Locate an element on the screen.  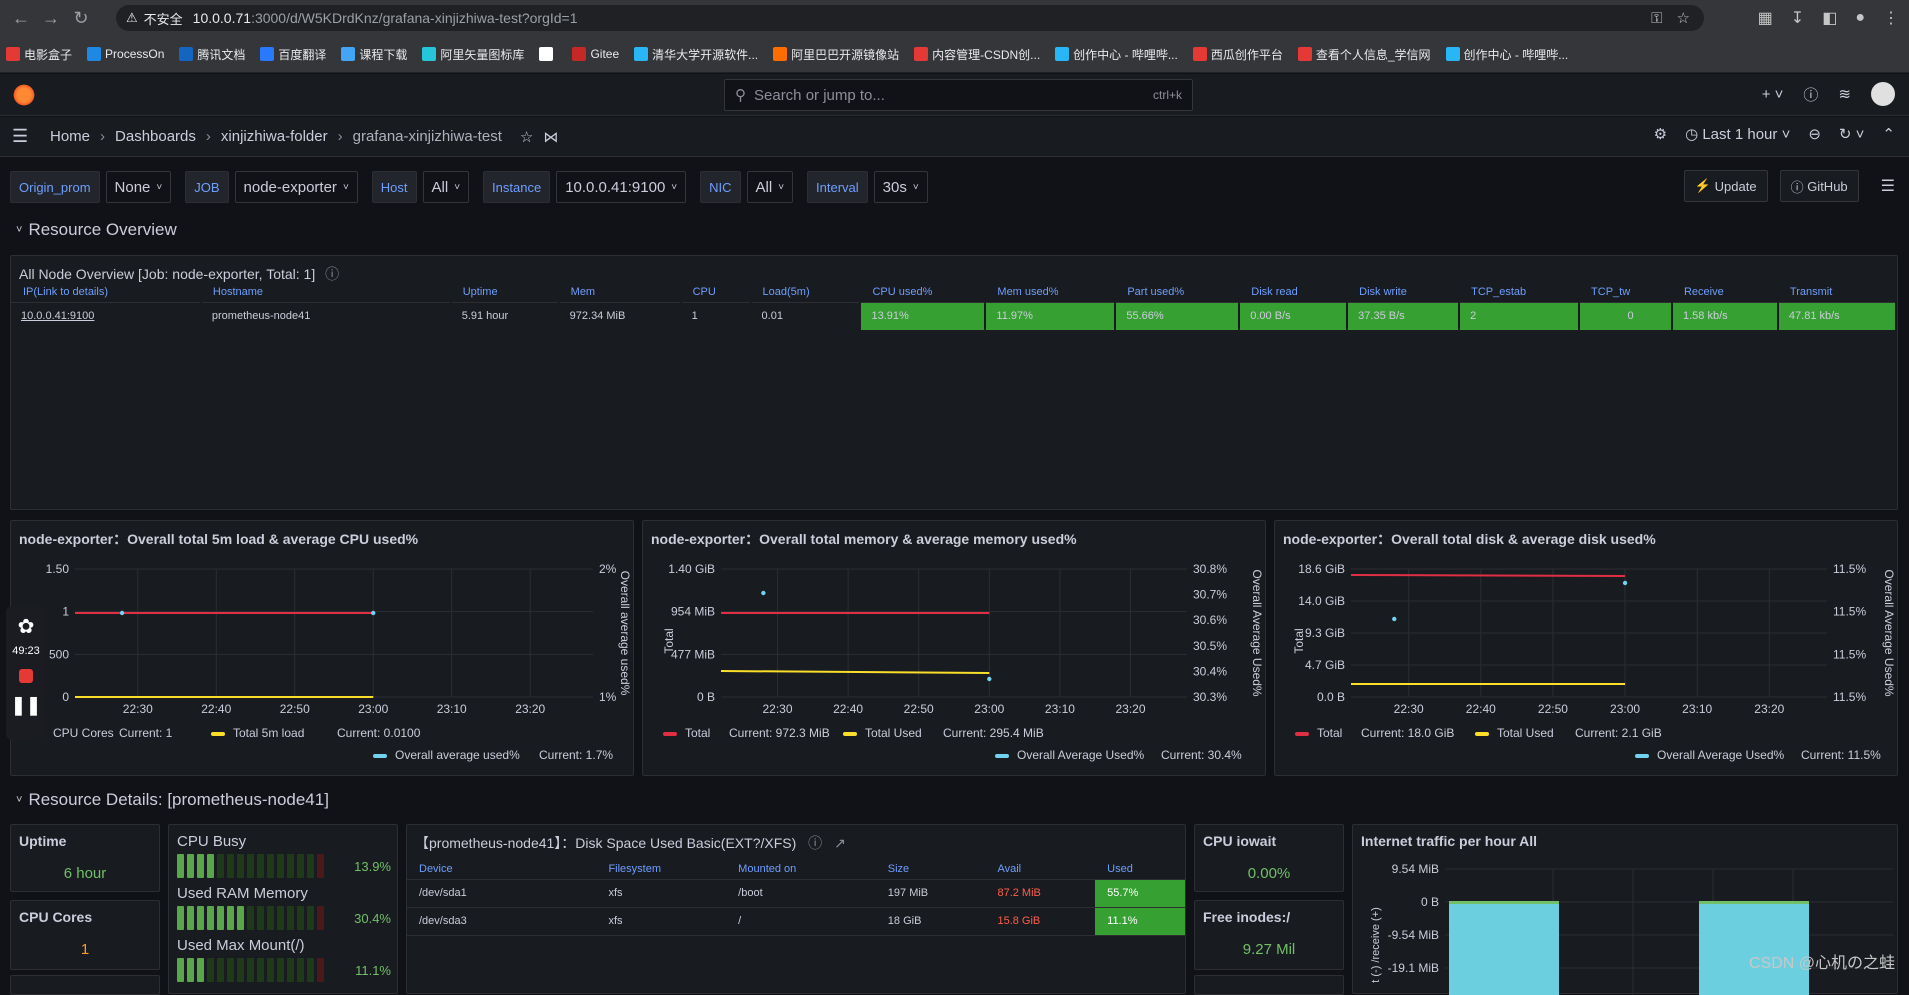
variable-select: 10.0.0.41:9100˅ is located at coordinates (621, 187).